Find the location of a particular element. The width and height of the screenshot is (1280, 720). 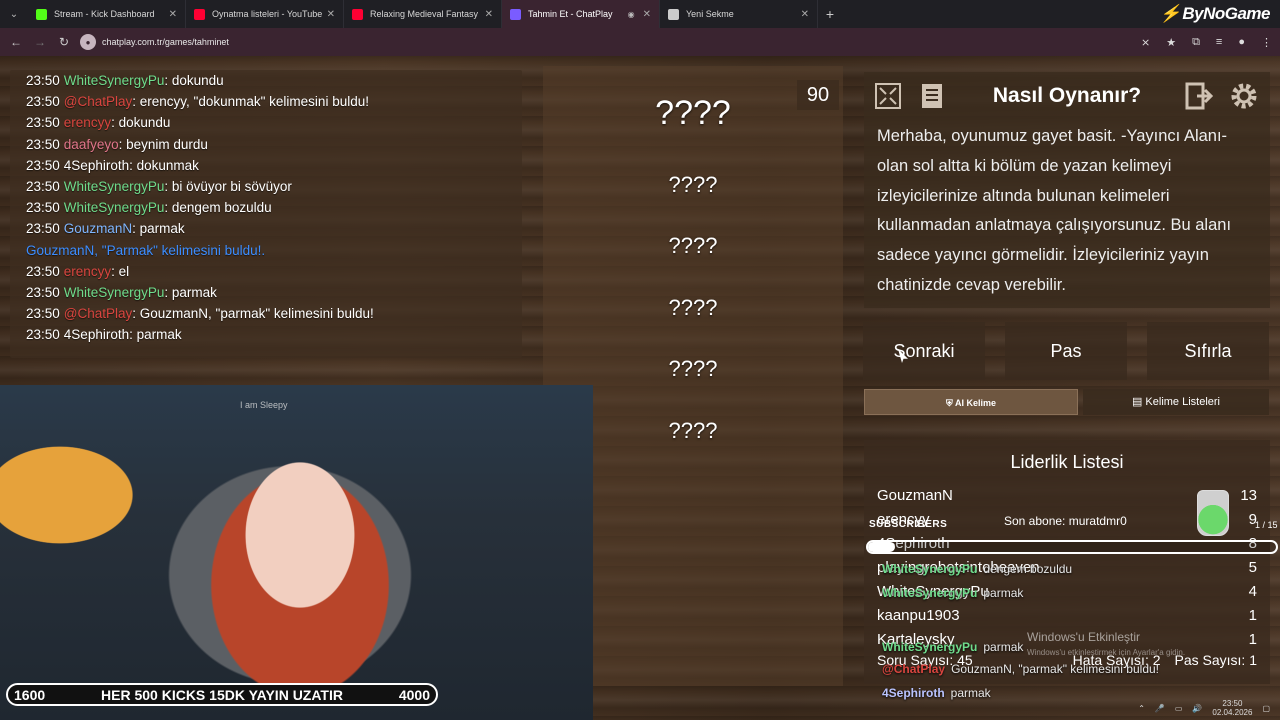

chat-message: 23:50 WhiteSynergyPu: parmak is located at coordinates (274, 292).